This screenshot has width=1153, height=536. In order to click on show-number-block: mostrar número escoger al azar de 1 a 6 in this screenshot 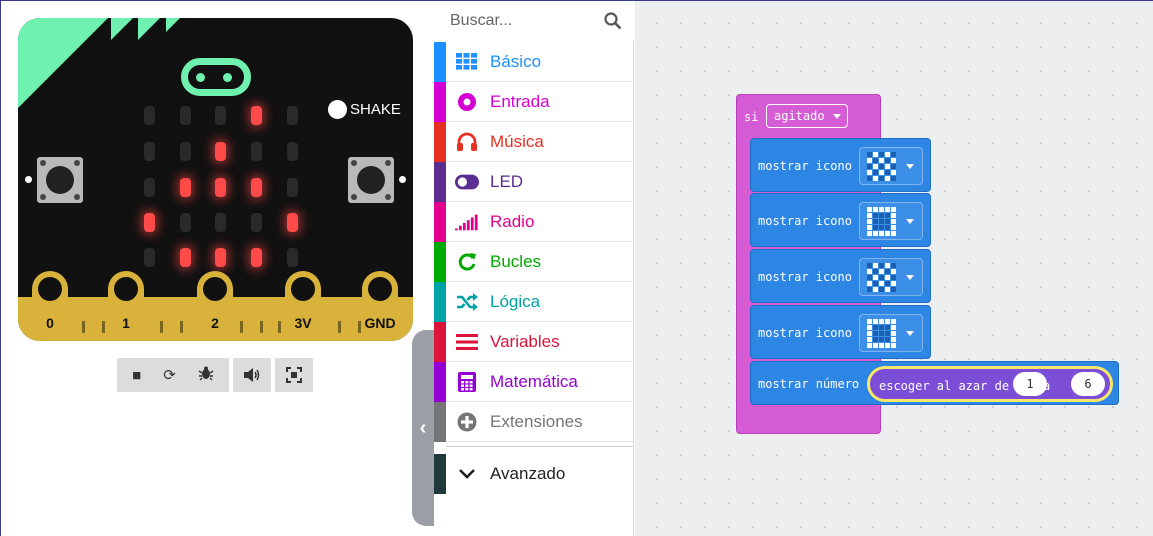, I will do `click(934, 383)`.